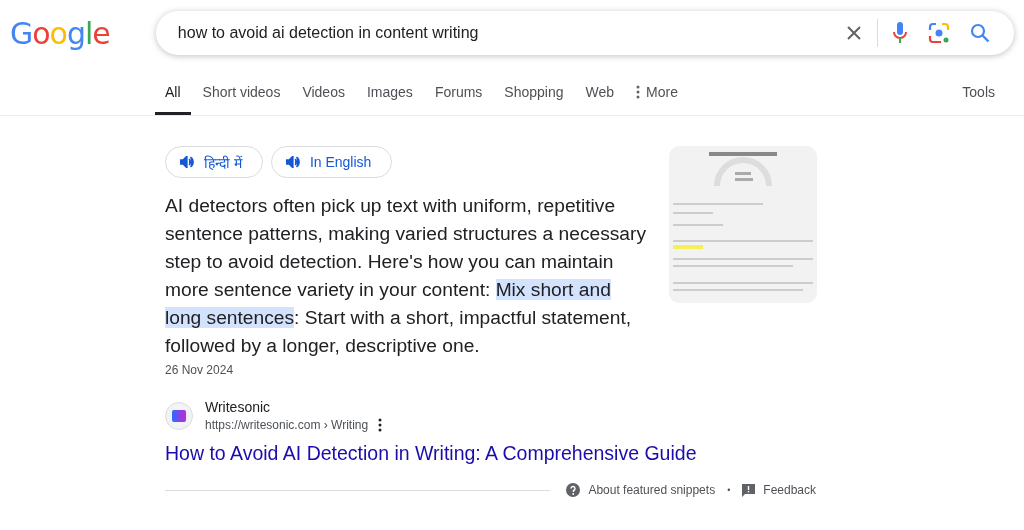 This screenshot has width=1024, height=530. What do you see at coordinates (899, 33) in the screenshot?
I see `microphone-icon` at bounding box center [899, 33].